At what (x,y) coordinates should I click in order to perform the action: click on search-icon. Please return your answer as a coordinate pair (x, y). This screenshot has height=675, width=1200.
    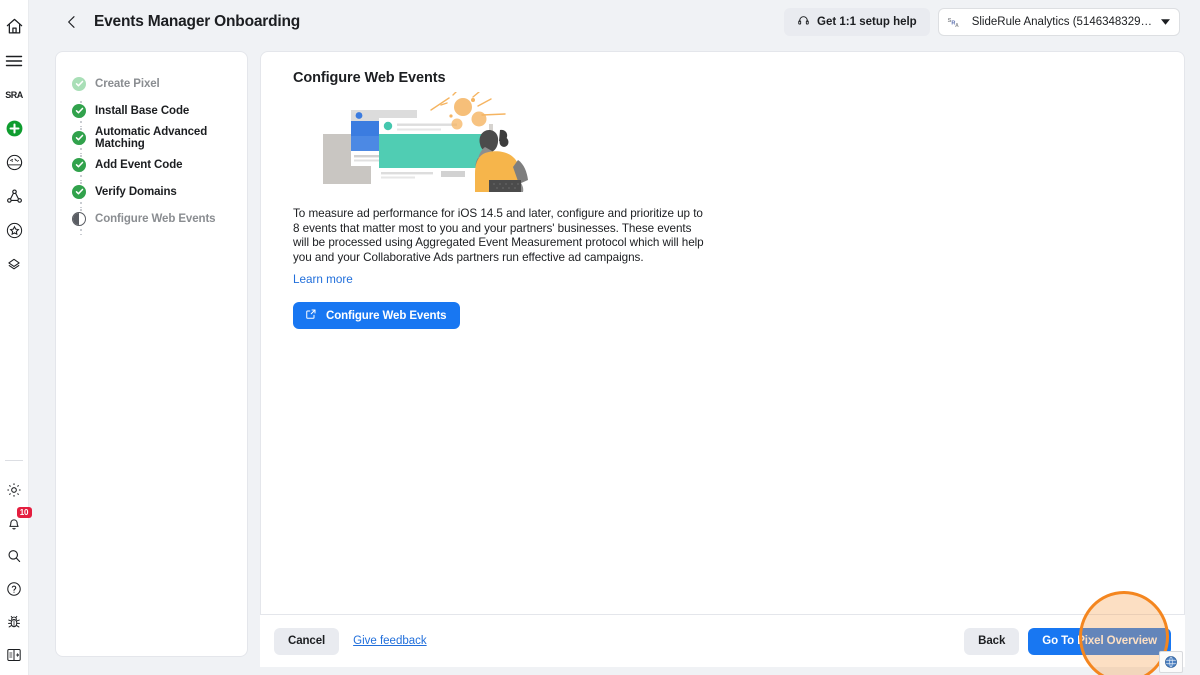
    Looking at the image, I should click on (14, 555).